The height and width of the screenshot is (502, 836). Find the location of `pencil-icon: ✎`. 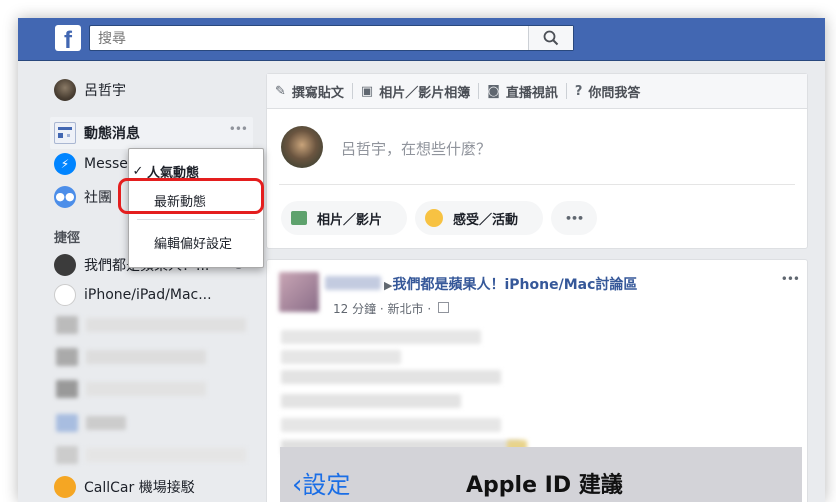

pencil-icon: ✎ is located at coordinates (280, 91).